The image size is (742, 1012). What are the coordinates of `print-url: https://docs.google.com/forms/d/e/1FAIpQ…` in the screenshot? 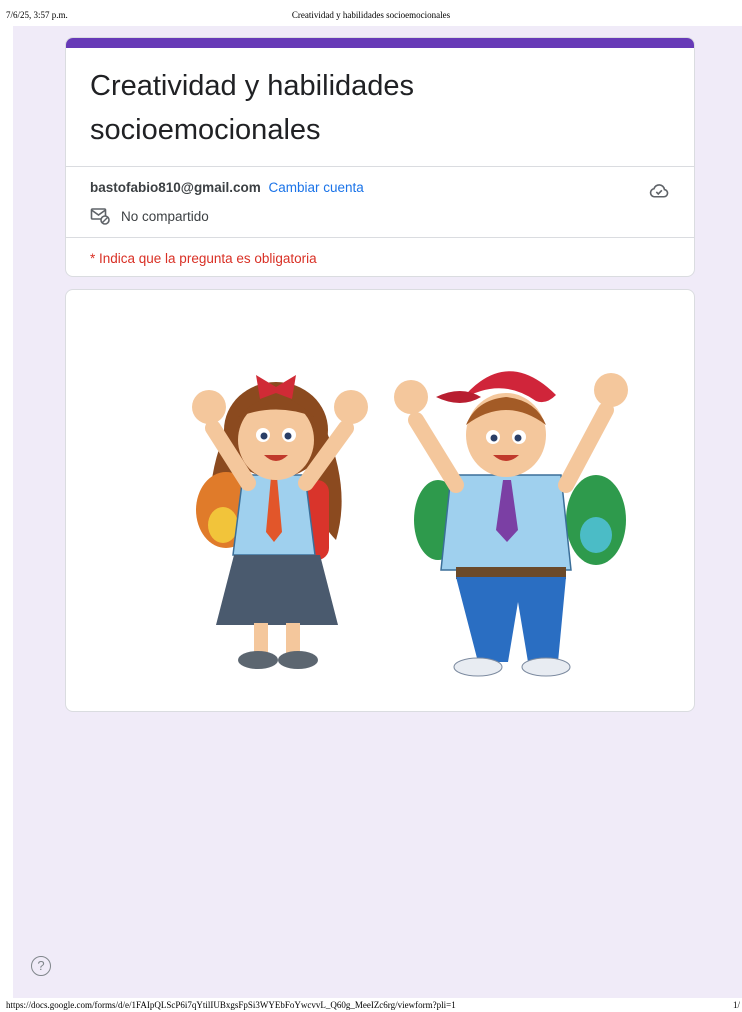 It's located at (231, 1005).